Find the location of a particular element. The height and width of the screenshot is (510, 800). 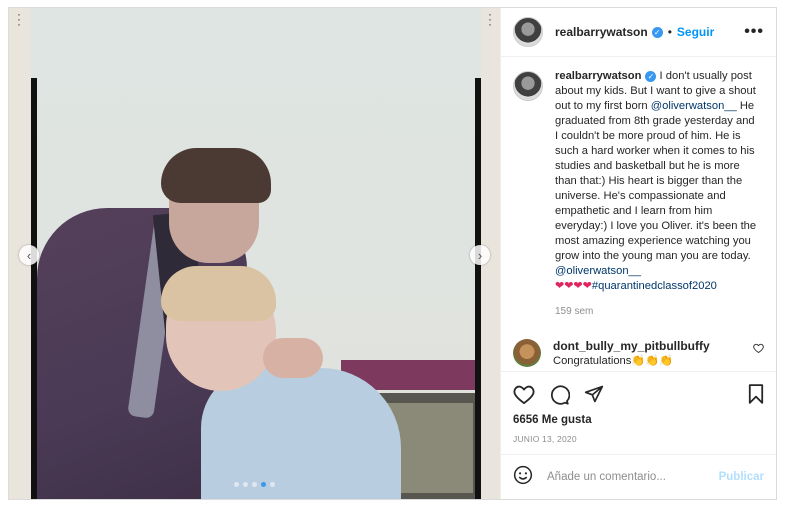

comment-bubble-icon is located at coordinates (559, 394).